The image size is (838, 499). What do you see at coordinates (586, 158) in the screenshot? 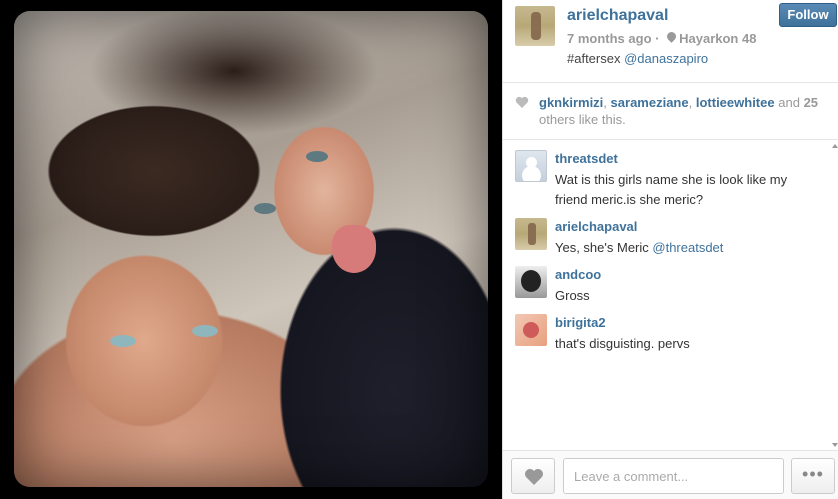
I see `comment-username: threatsdet` at bounding box center [586, 158].